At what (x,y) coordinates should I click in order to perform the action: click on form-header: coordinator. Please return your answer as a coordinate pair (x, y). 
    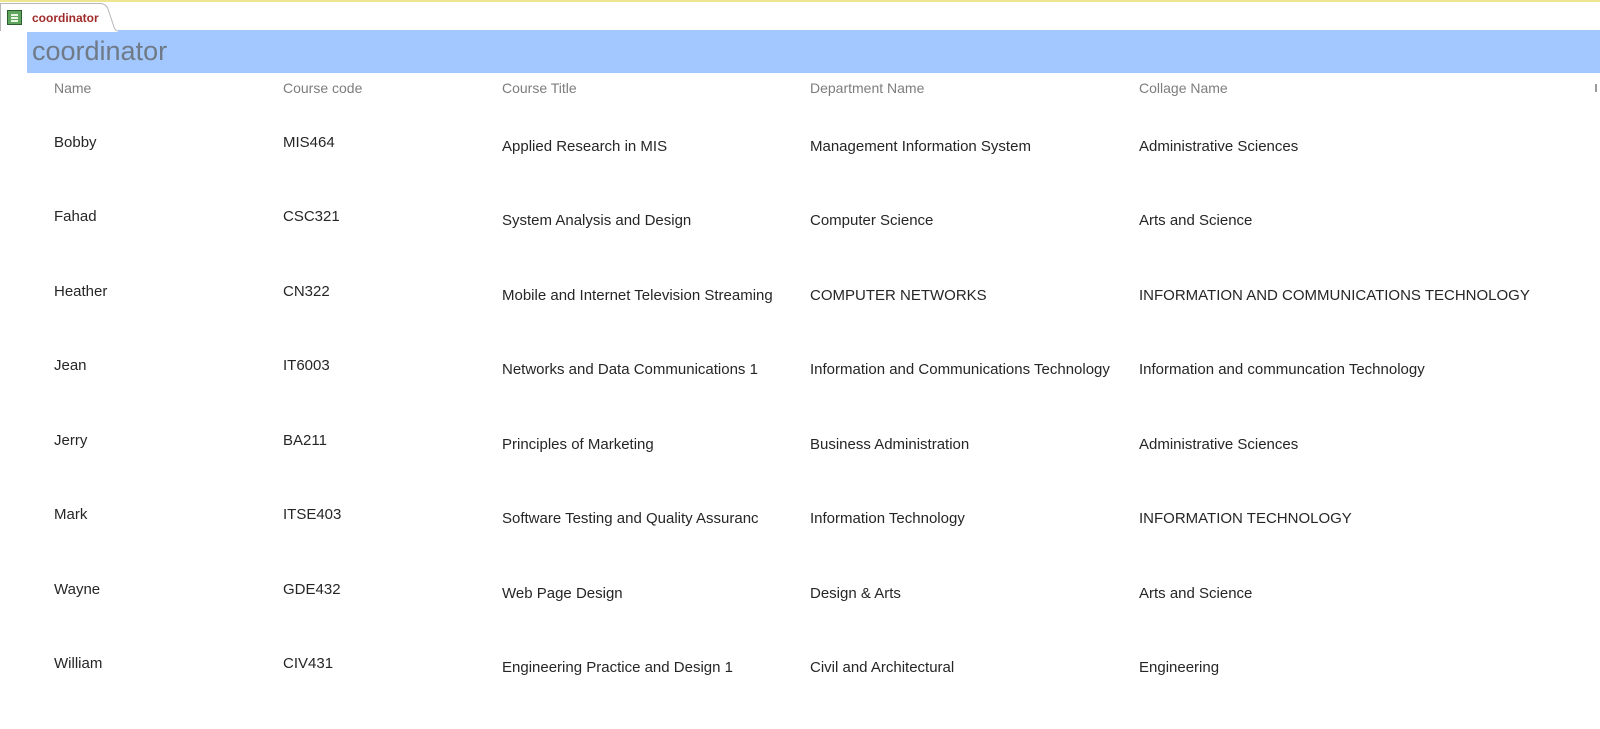
    Looking at the image, I should click on (813, 51).